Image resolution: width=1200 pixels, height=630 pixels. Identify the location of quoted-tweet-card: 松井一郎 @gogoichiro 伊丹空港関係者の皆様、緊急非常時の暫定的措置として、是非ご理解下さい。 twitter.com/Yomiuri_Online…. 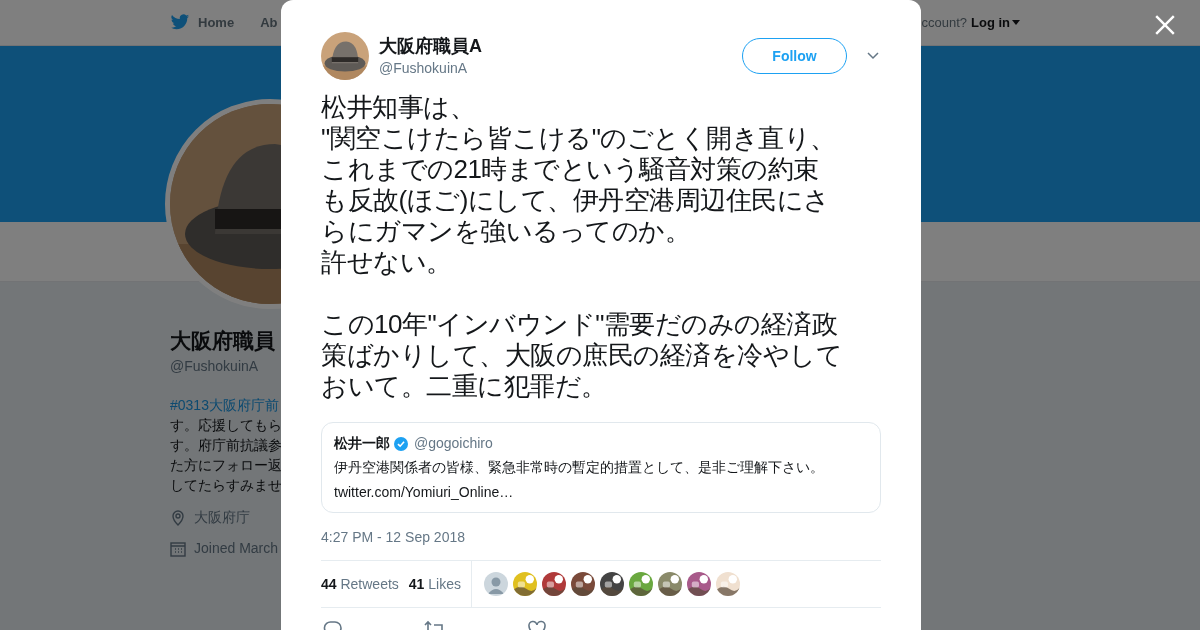
(601, 467).